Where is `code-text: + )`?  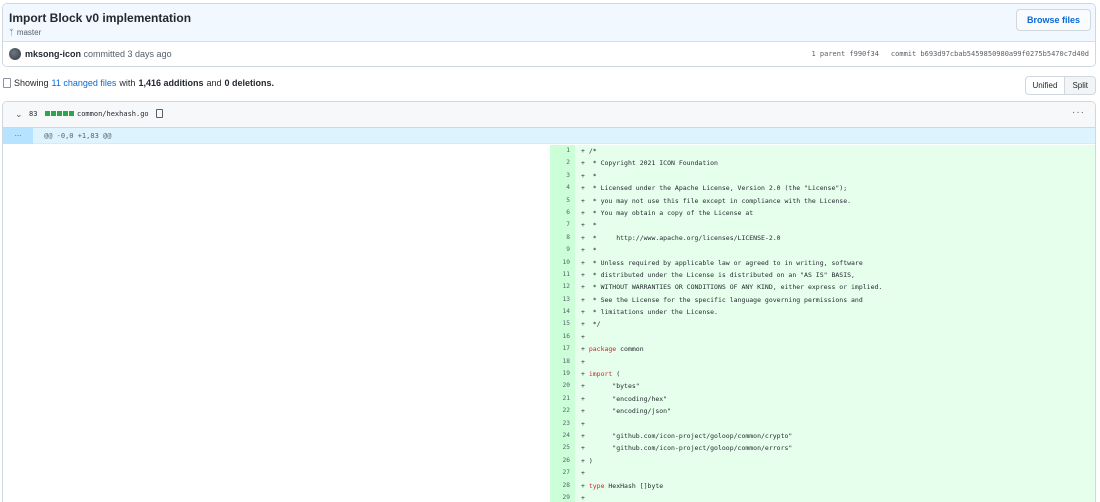
code-text: + ) is located at coordinates (587, 460).